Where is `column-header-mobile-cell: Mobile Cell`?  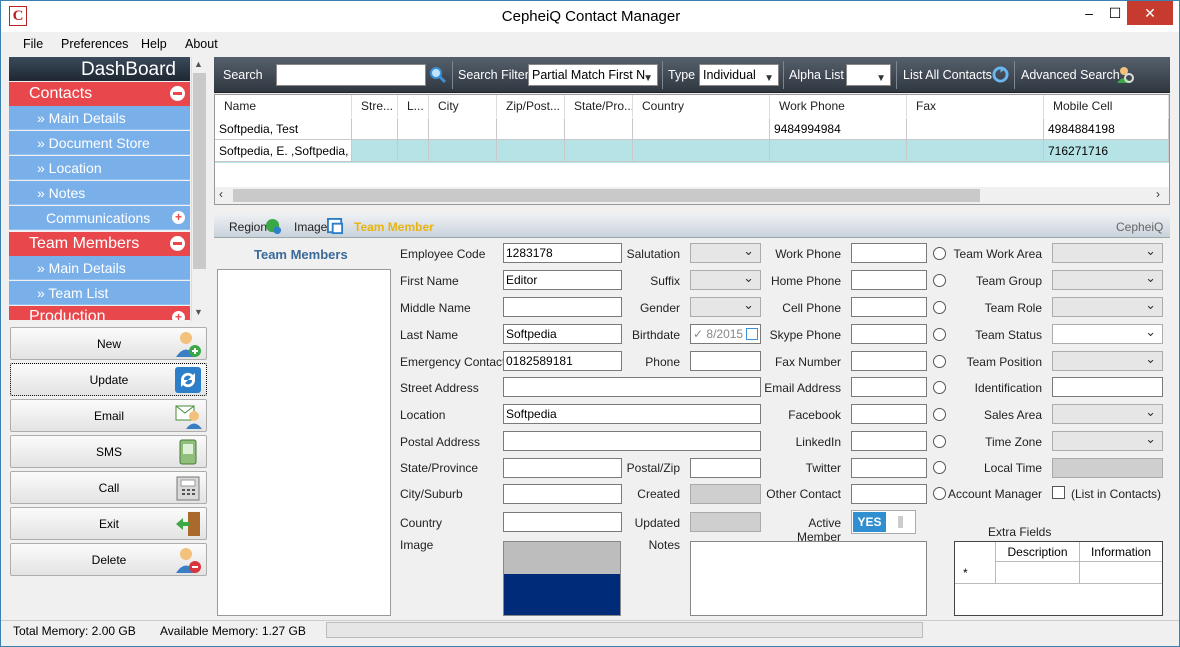 column-header-mobile-cell: Mobile Cell is located at coordinates (1106, 106).